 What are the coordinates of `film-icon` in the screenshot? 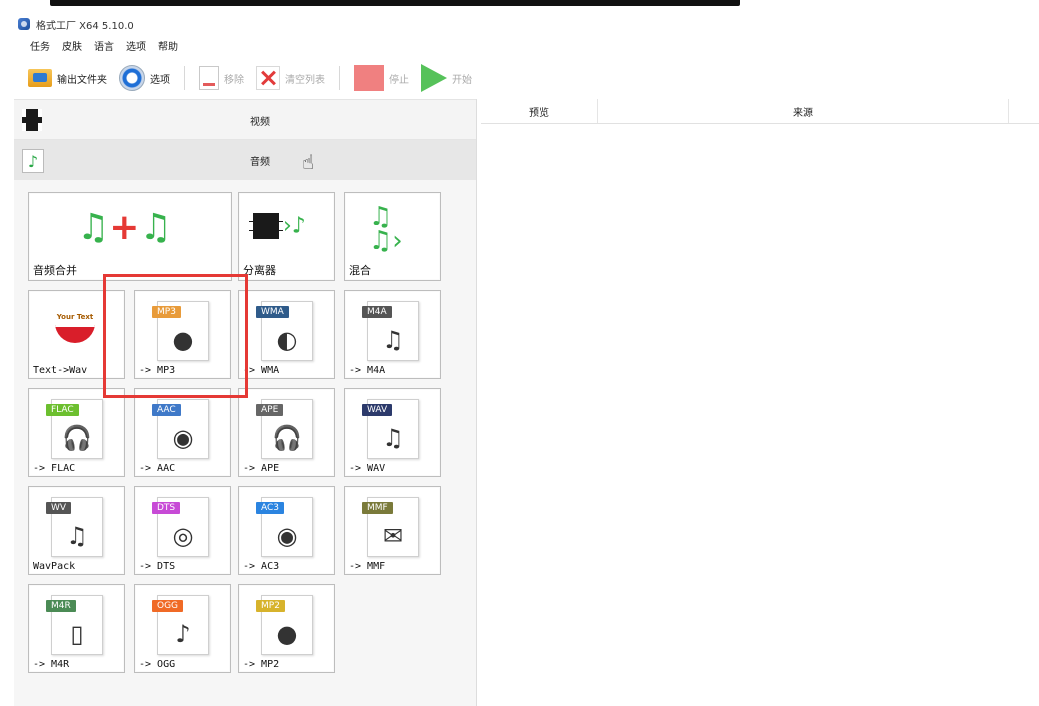 It's located at (32, 120).